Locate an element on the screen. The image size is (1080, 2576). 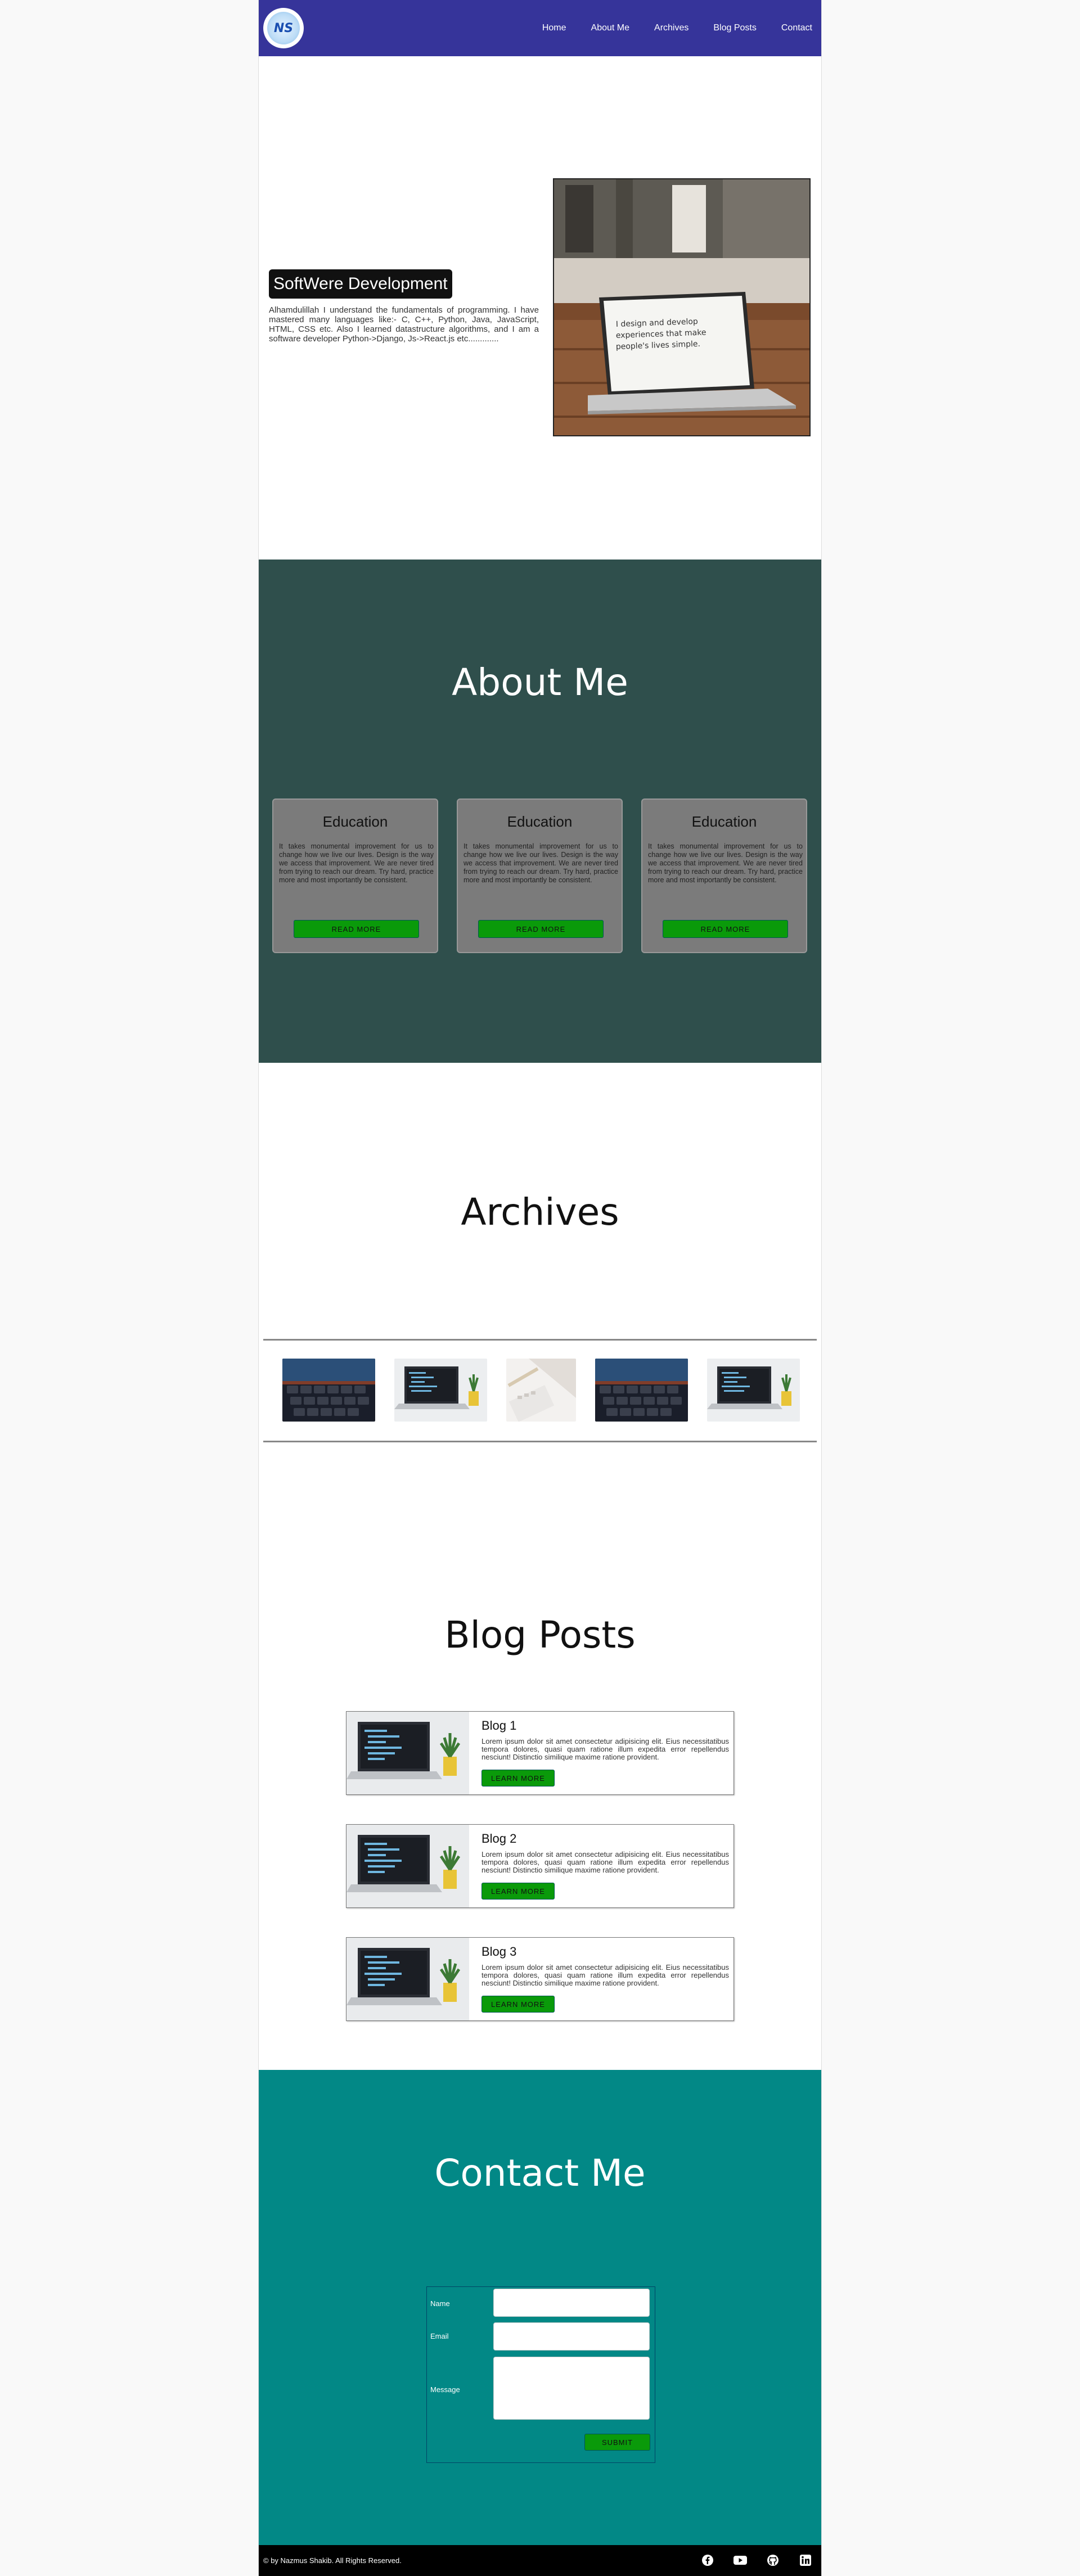
contact-heading: Contact Me is located at coordinates (540, 2173).